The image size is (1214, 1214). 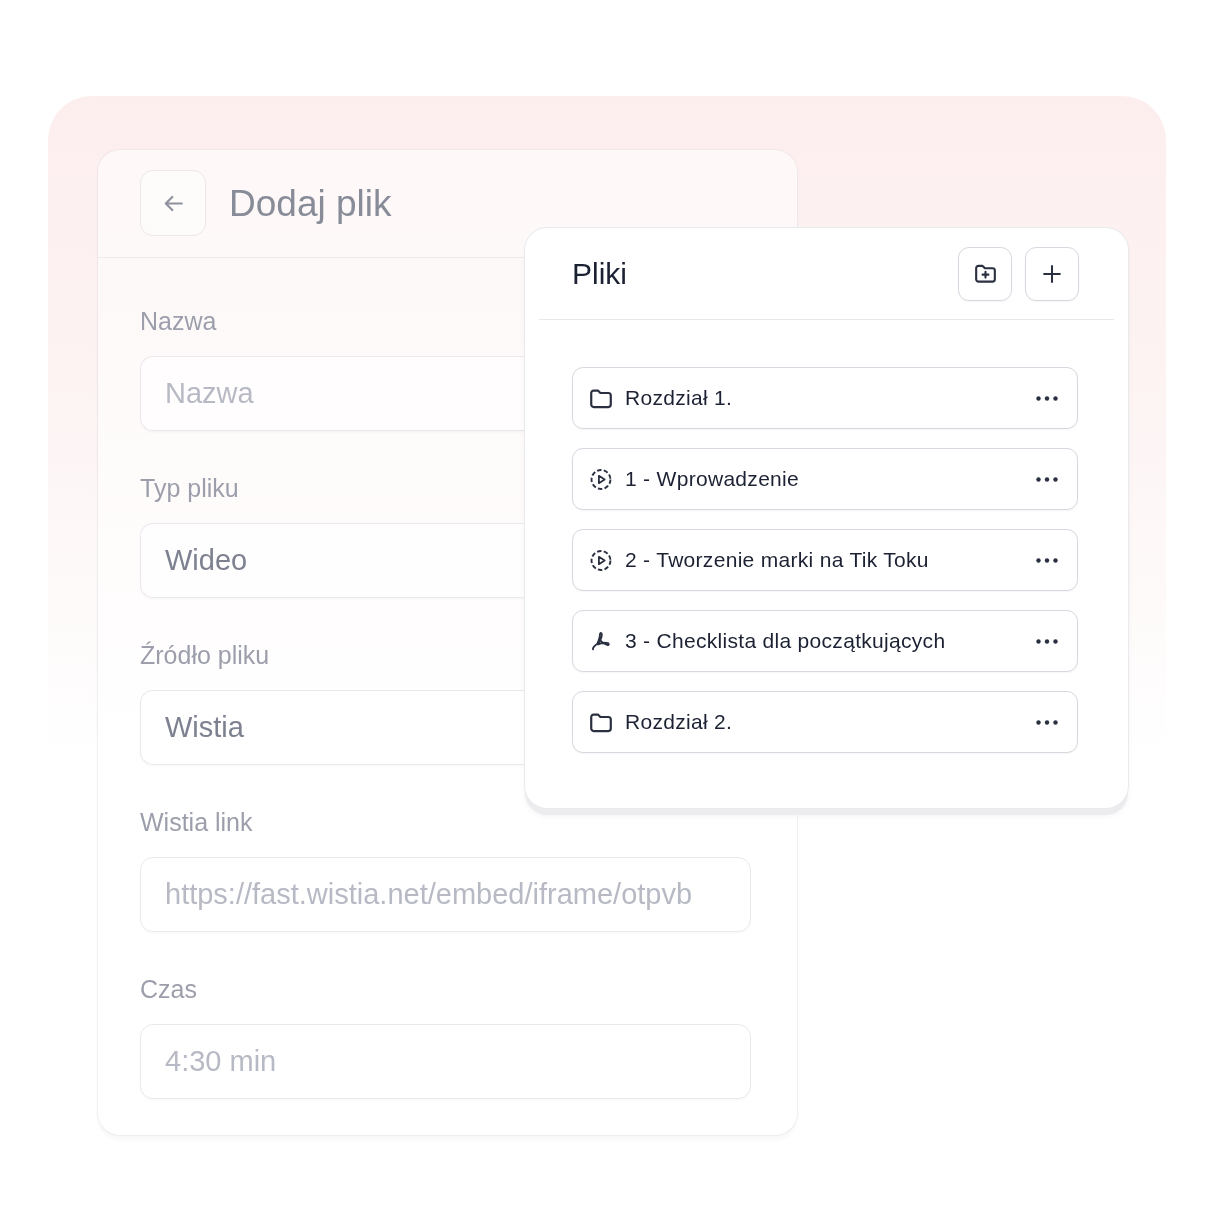 What do you see at coordinates (333, 560) in the screenshot?
I see `input-field: Wideo` at bounding box center [333, 560].